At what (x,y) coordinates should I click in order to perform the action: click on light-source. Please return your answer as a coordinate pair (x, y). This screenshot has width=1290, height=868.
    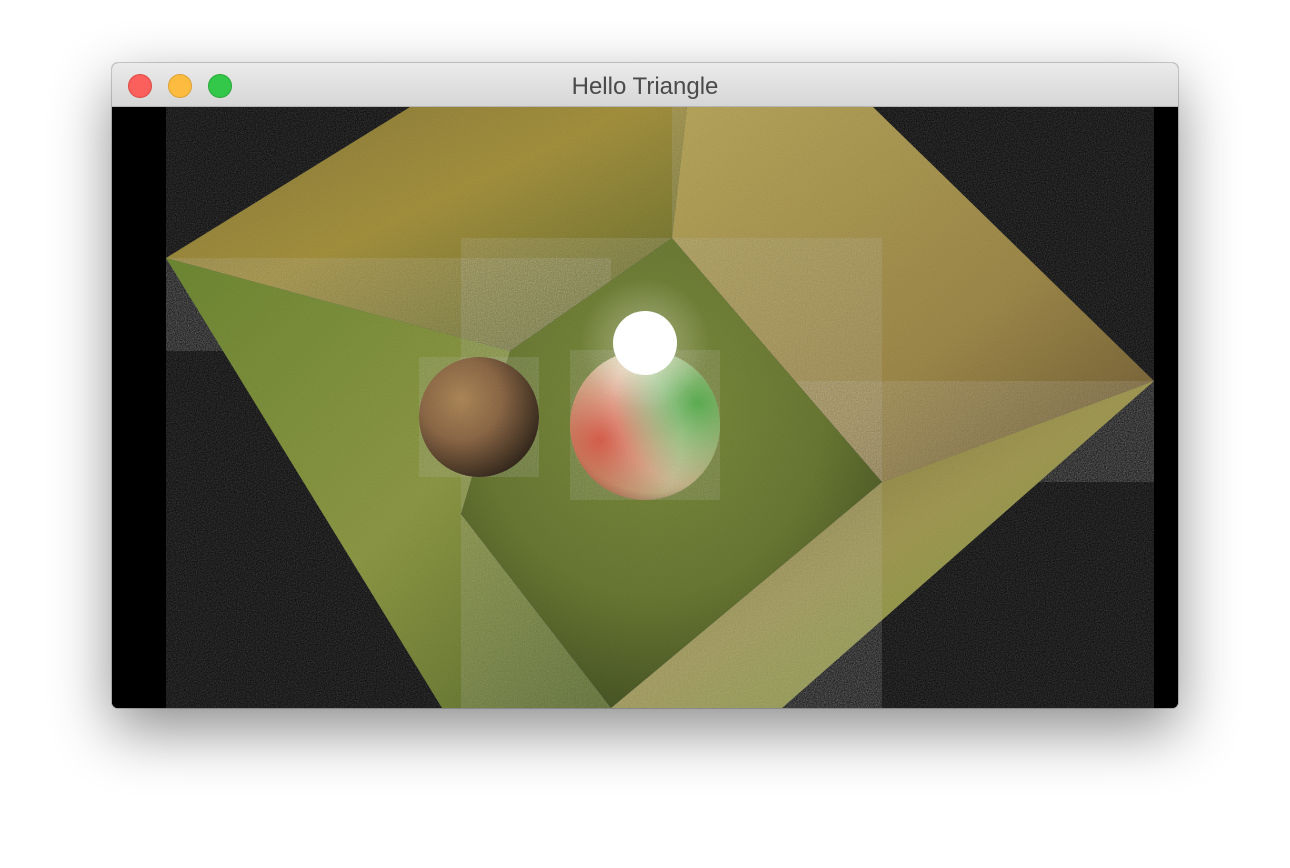
    Looking at the image, I should click on (645, 343).